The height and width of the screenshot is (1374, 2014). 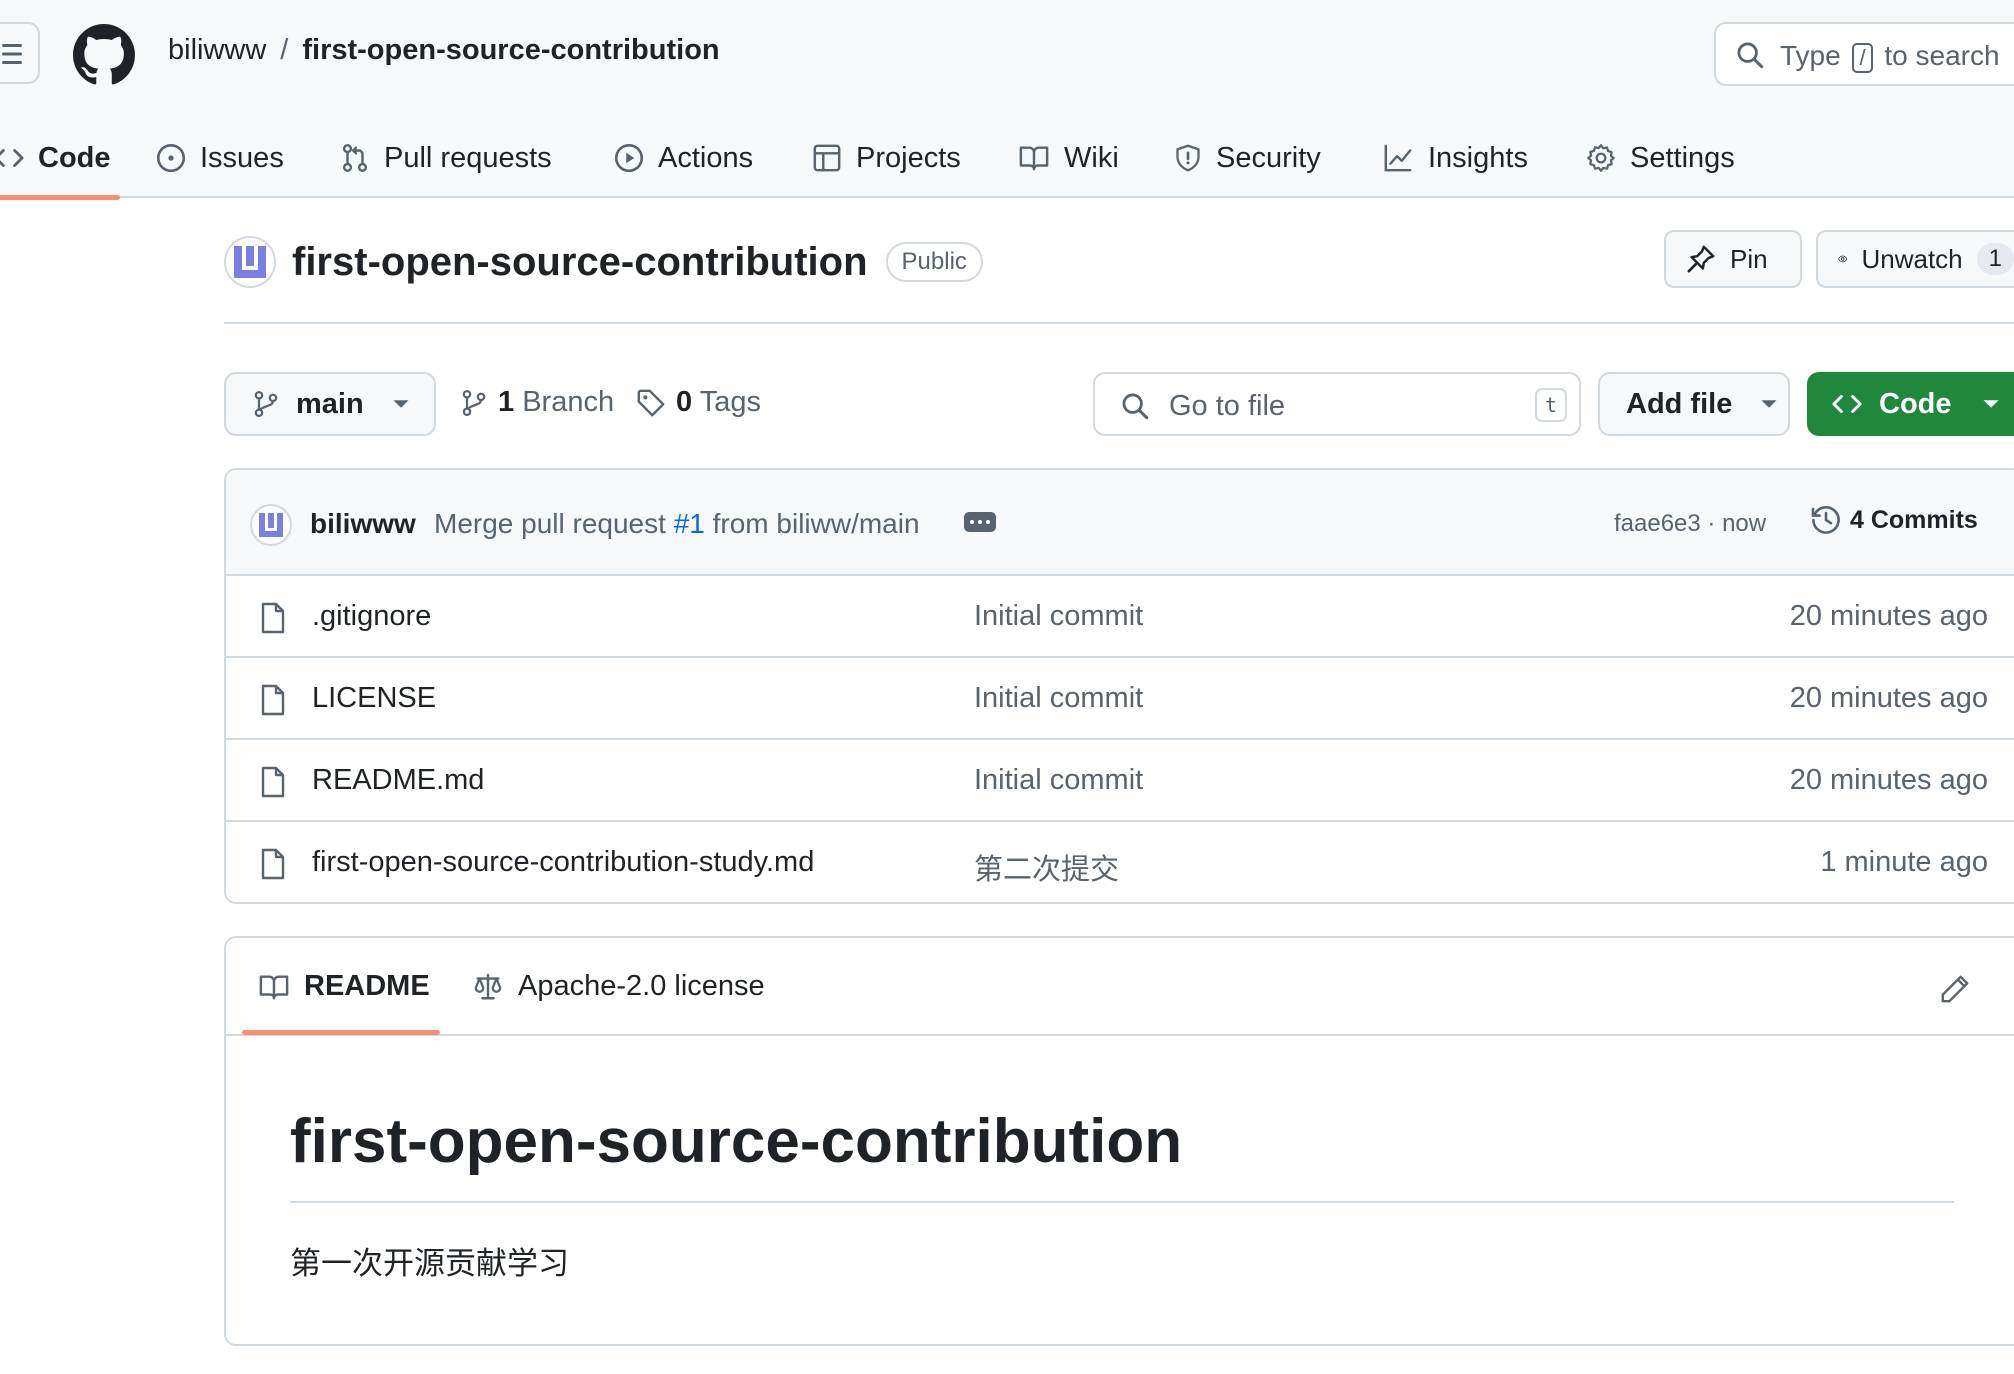 I want to click on menu-button, so click(x=20, y=53).